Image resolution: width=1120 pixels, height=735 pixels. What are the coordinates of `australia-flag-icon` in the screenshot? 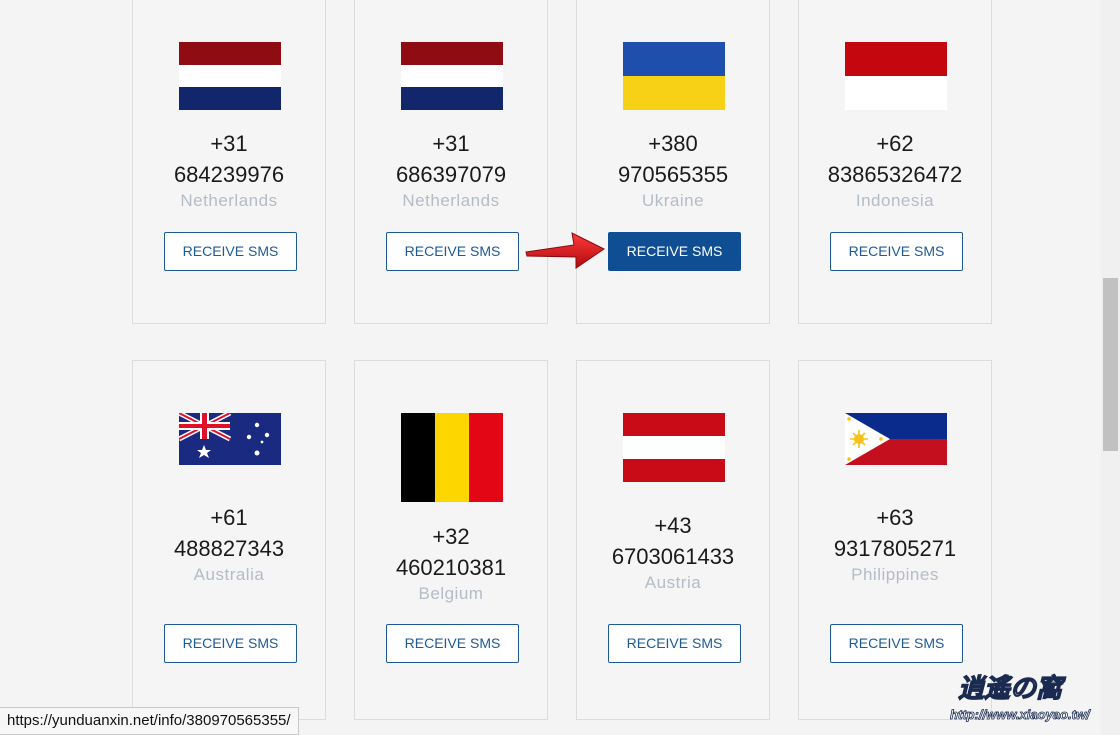 It's located at (230, 439).